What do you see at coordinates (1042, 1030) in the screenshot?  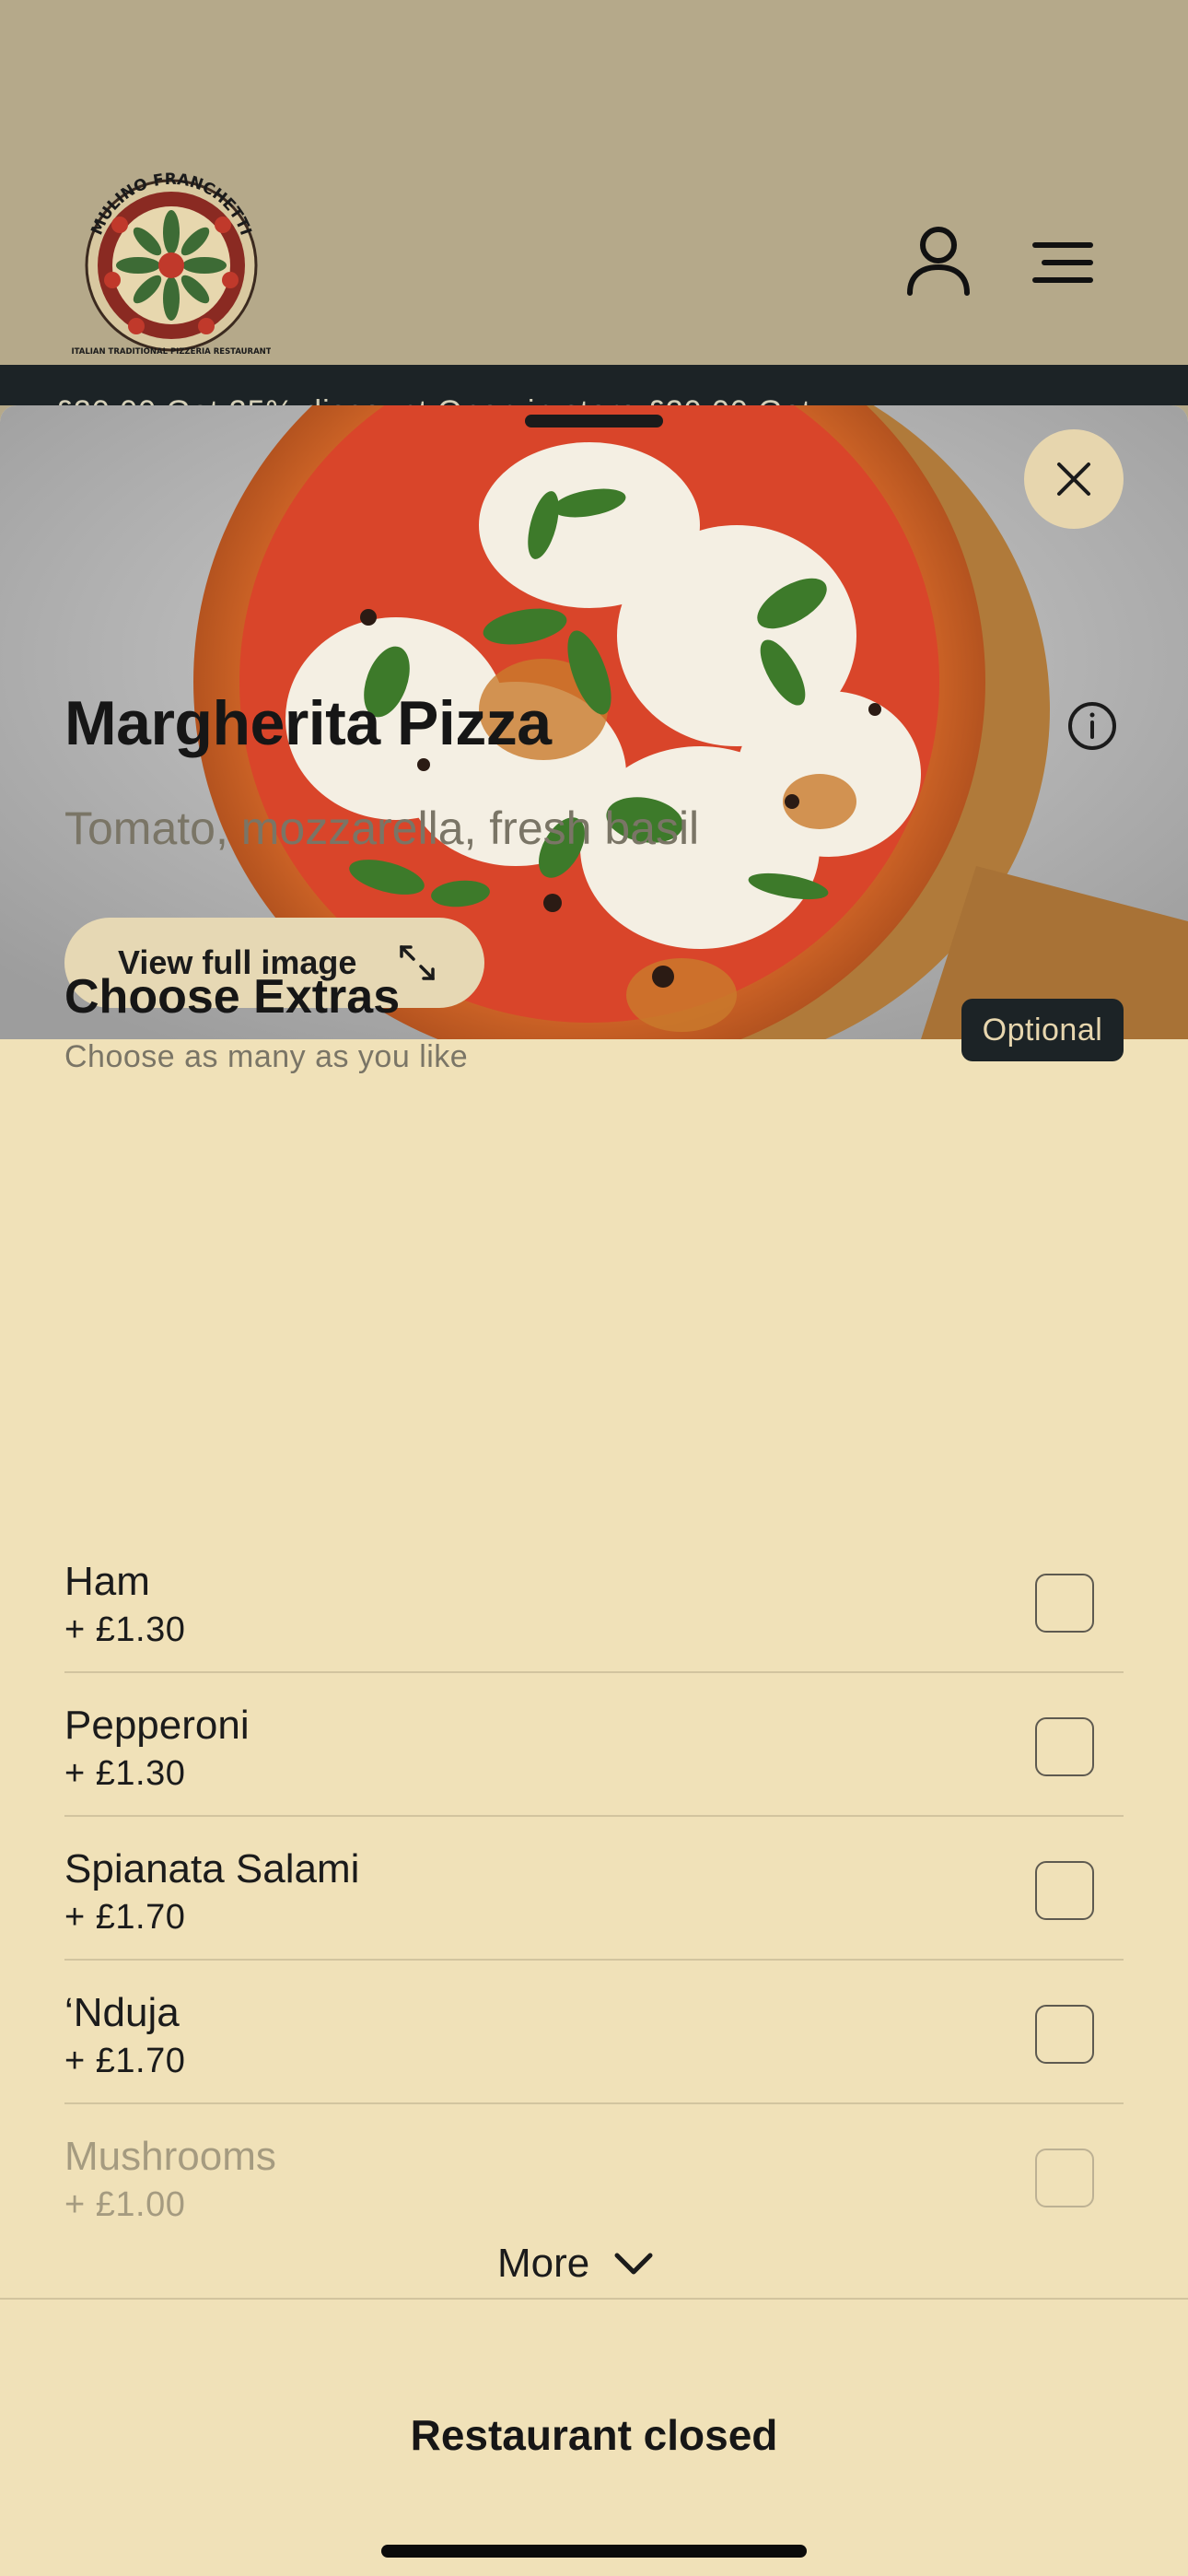 I see `optional-badge: Optional` at bounding box center [1042, 1030].